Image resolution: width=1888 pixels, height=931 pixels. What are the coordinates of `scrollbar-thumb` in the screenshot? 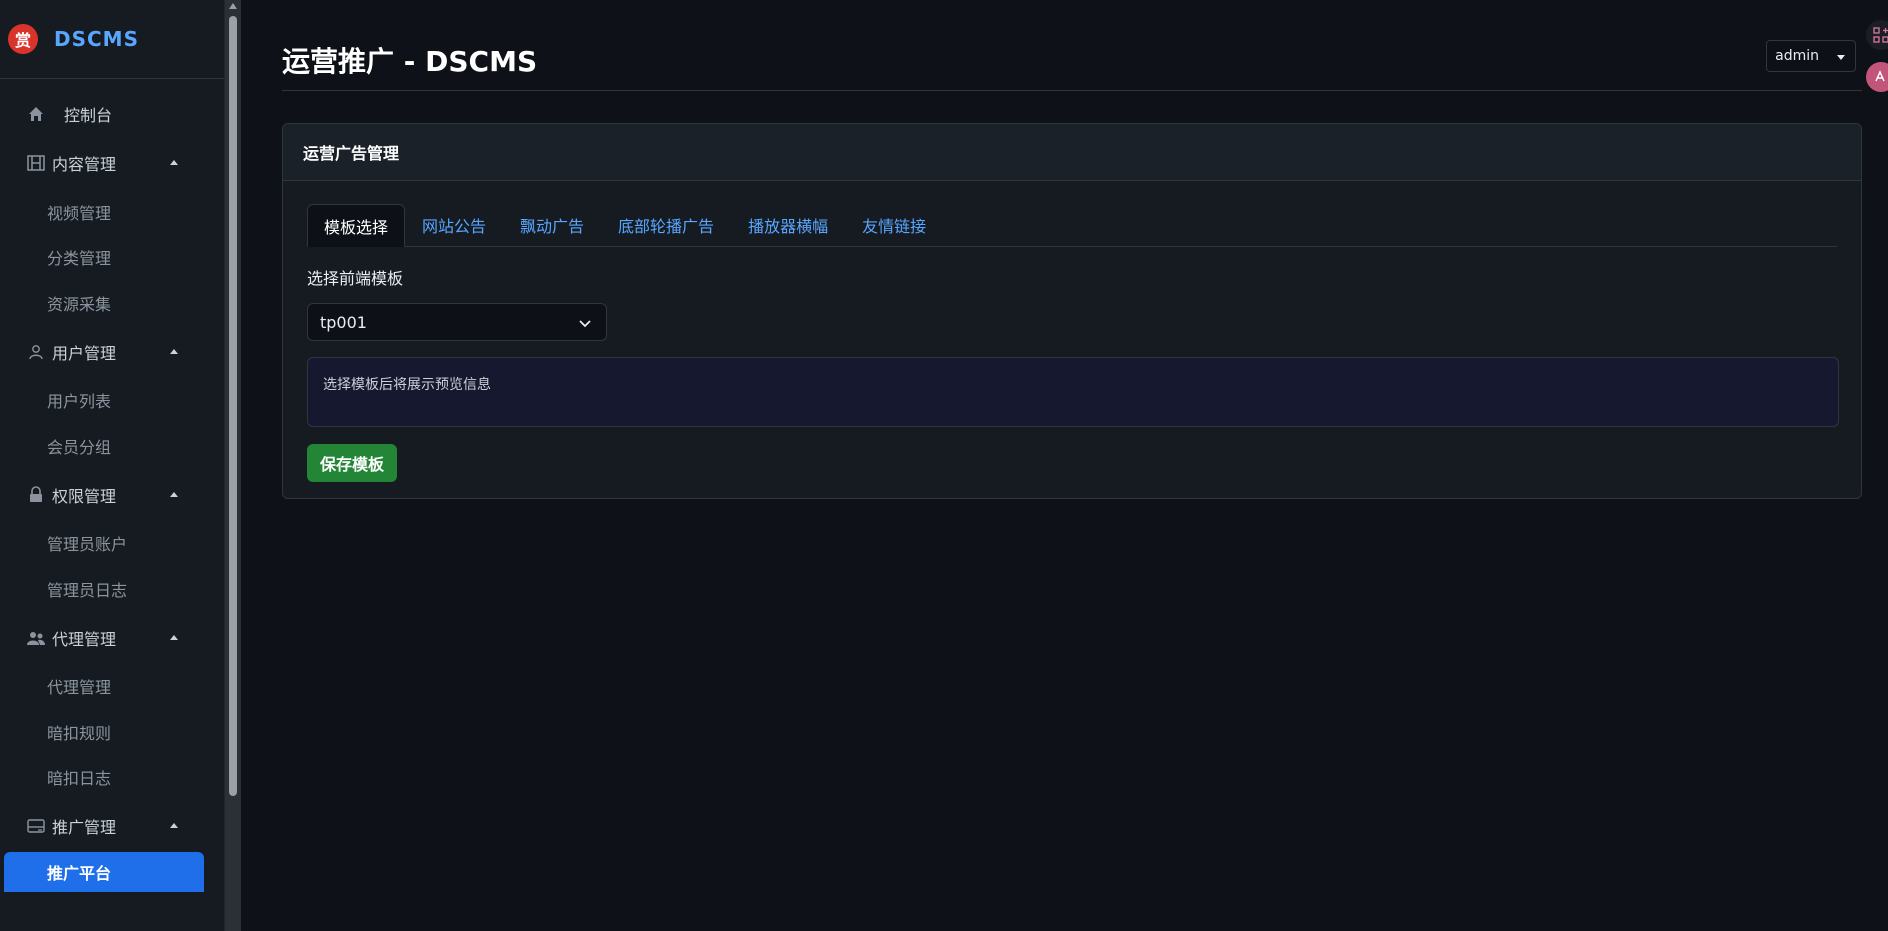 It's located at (233, 406).